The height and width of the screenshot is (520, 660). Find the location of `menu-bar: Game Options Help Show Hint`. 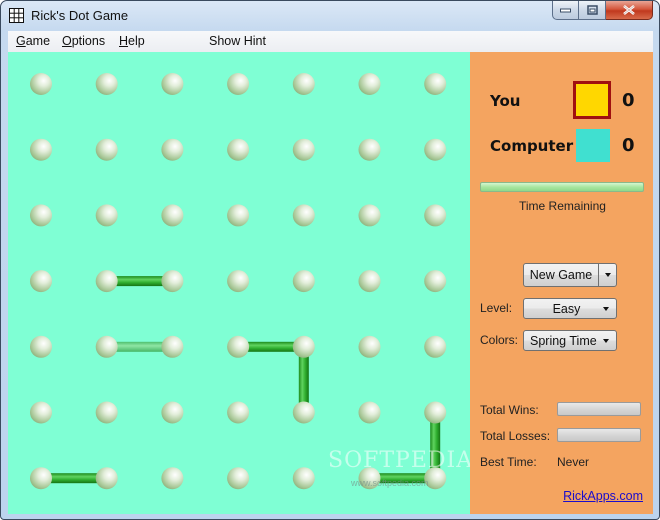

menu-bar: Game Options Help Show Hint is located at coordinates (330, 41).